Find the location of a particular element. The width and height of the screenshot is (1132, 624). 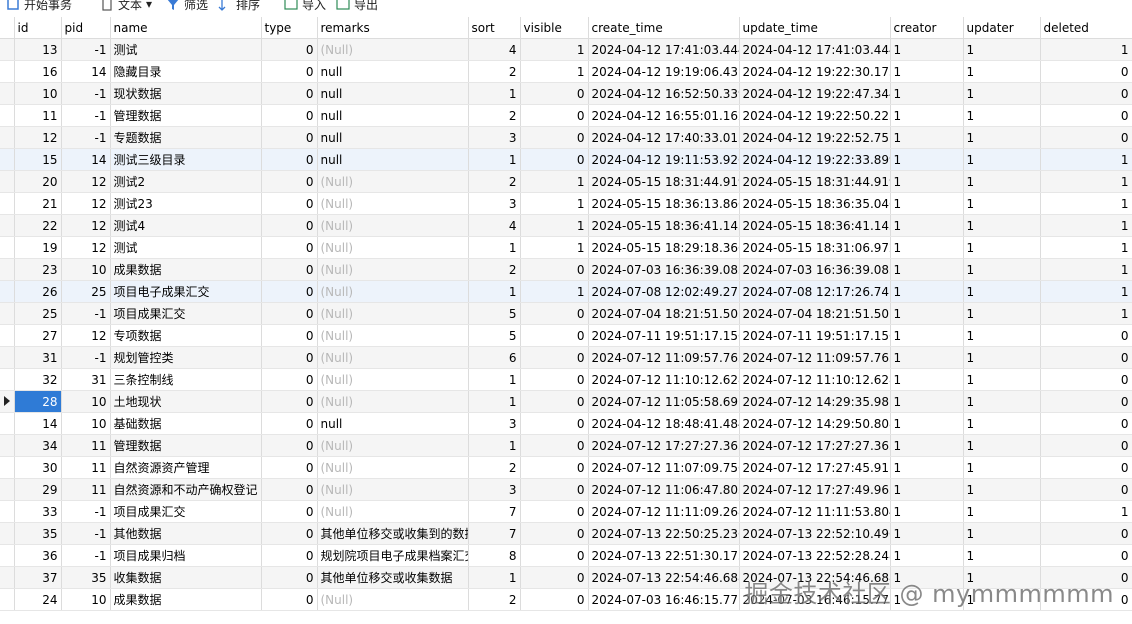

cell-name: 测试4 is located at coordinates (186, 225).